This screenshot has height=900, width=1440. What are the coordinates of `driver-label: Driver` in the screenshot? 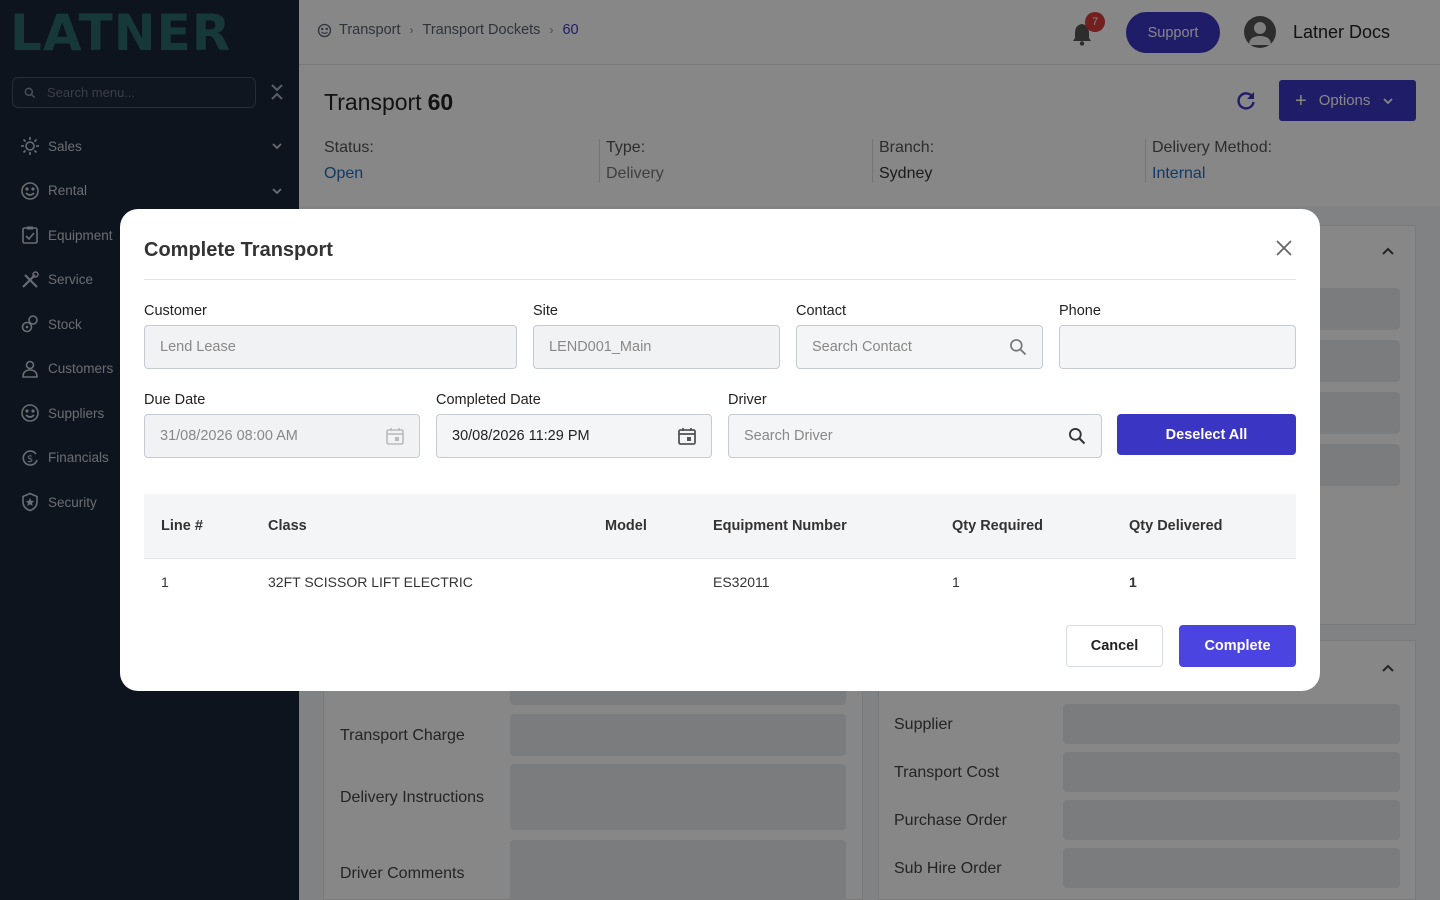 It's located at (747, 400).